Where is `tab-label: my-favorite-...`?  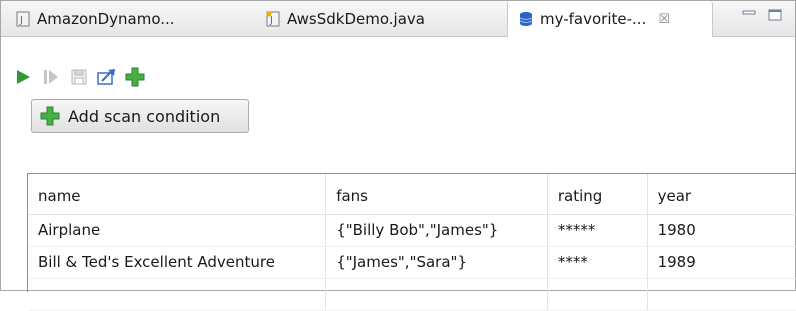
tab-label: my-favorite-... is located at coordinates (593, 19).